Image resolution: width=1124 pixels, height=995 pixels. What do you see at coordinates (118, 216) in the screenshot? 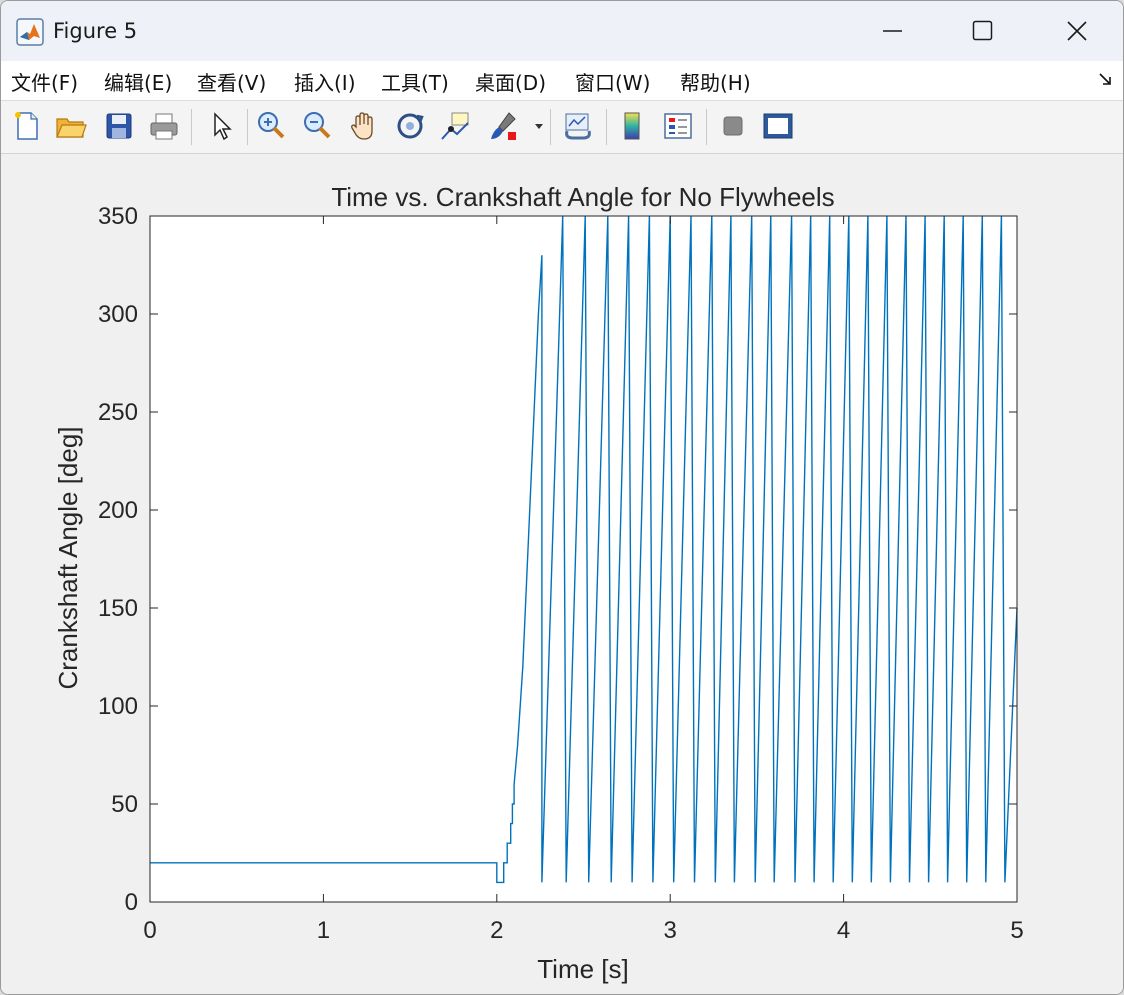
I see `y-tick-label: 350` at bounding box center [118, 216].